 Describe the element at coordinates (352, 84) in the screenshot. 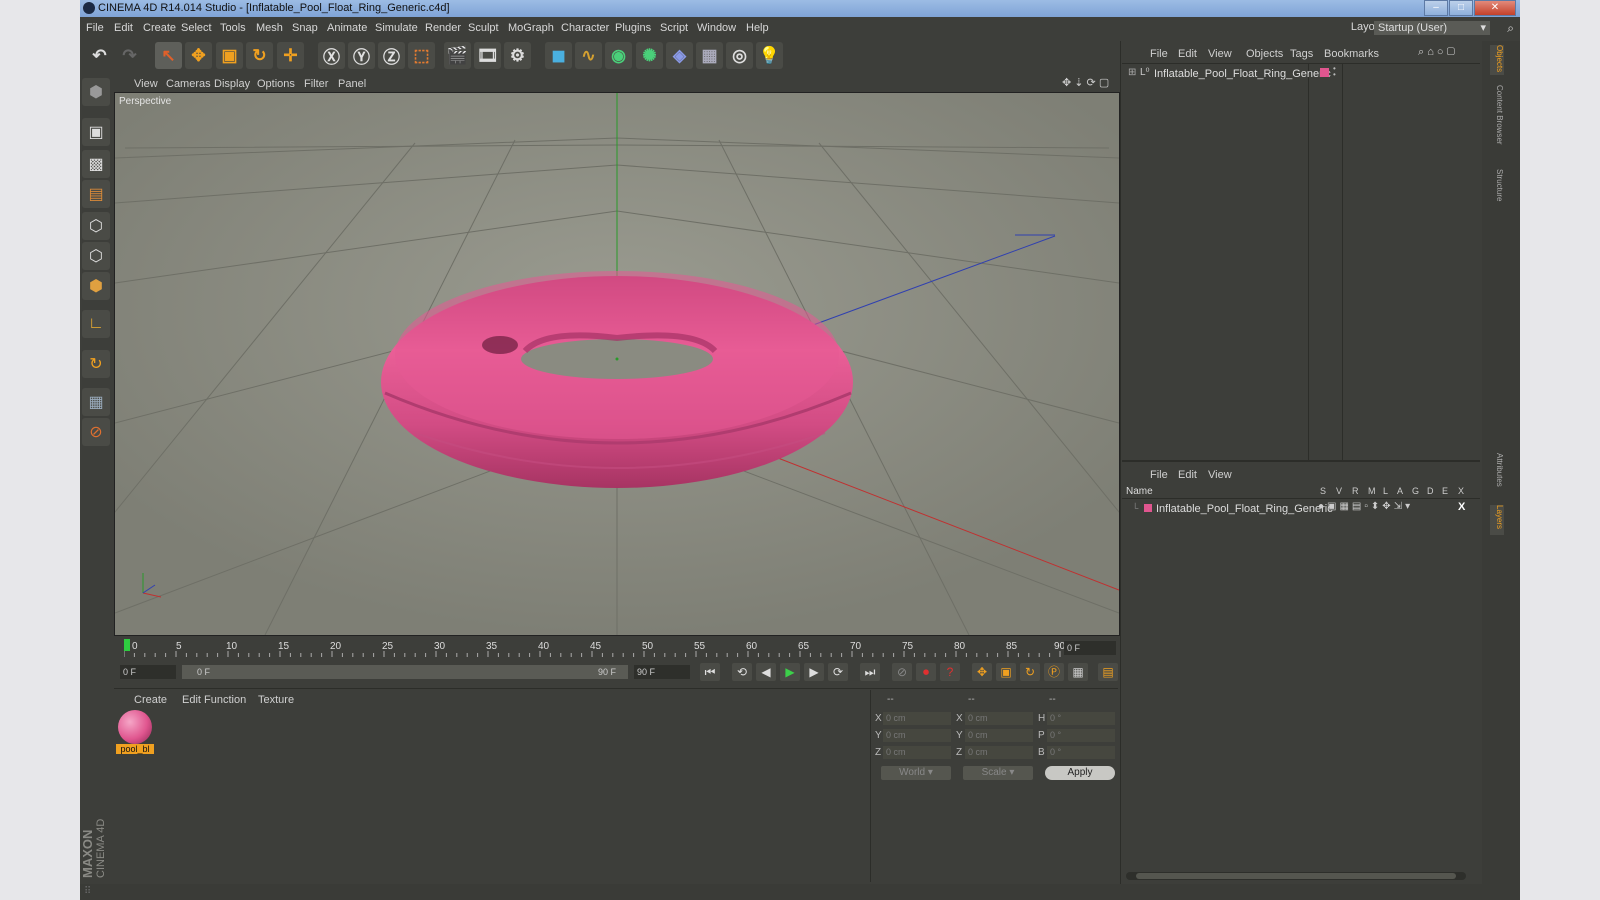

I see `viewport-menu-panel: Panel` at that location.